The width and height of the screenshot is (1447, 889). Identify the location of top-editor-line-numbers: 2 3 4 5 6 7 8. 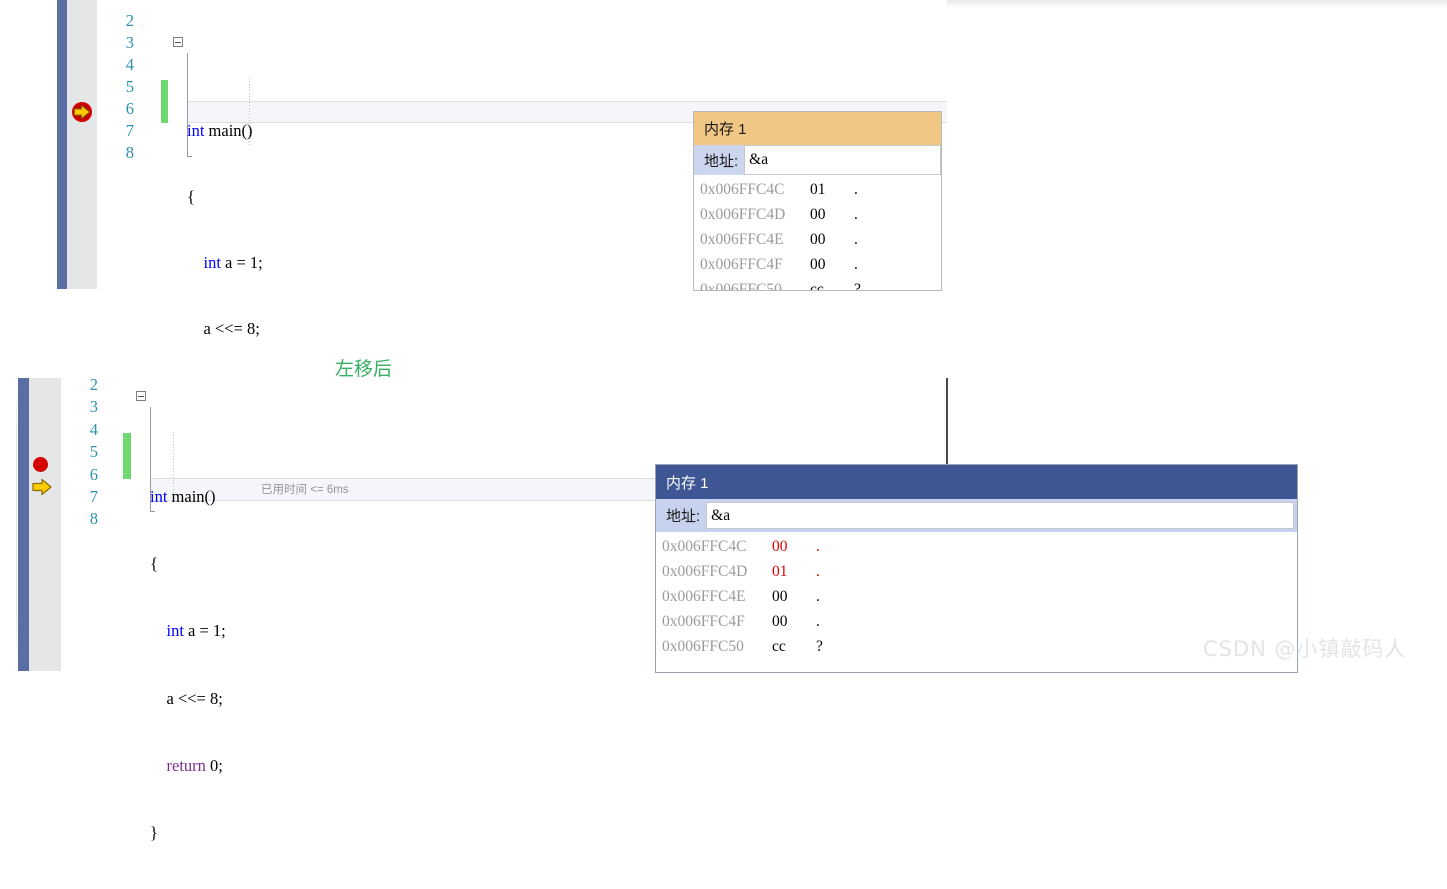
(121, 87).